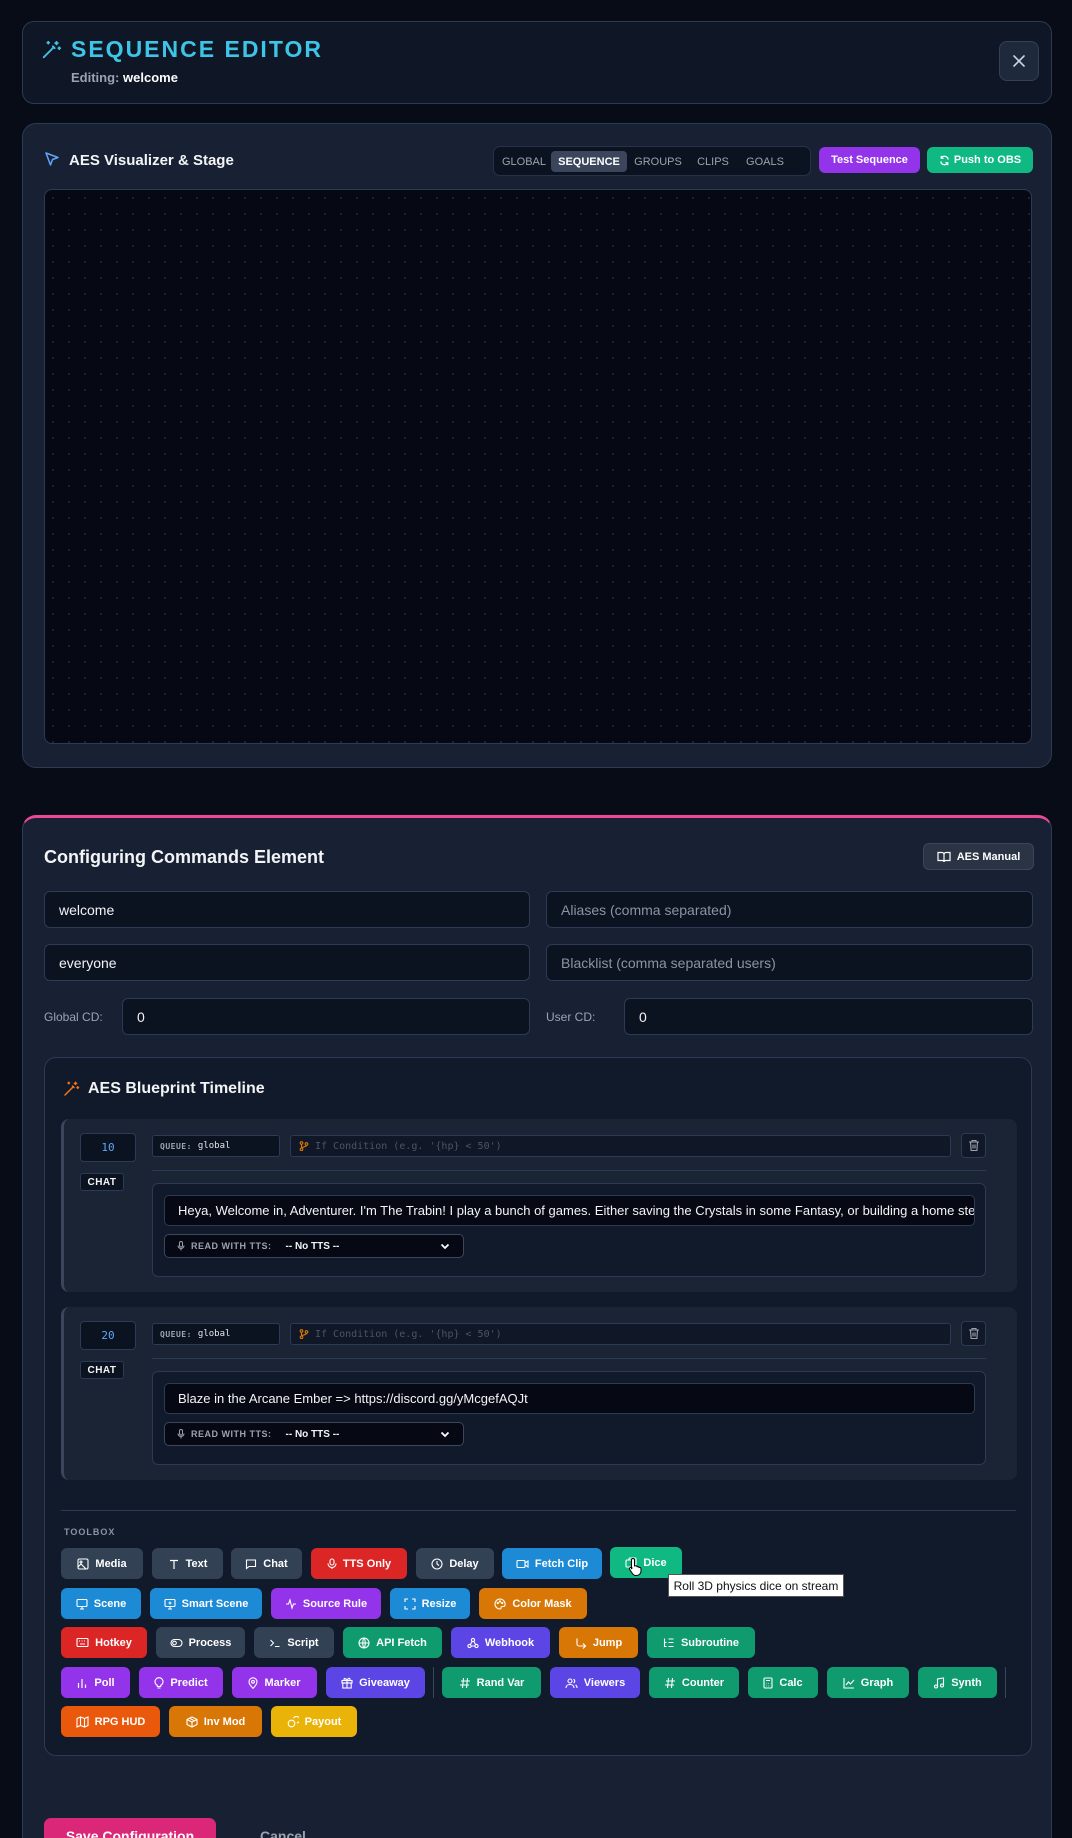 Image resolution: width=1072 pixels, height=1838 pixels. I want to click on tool-inv-mod-button: Inv Mod, so click(215, 1721).